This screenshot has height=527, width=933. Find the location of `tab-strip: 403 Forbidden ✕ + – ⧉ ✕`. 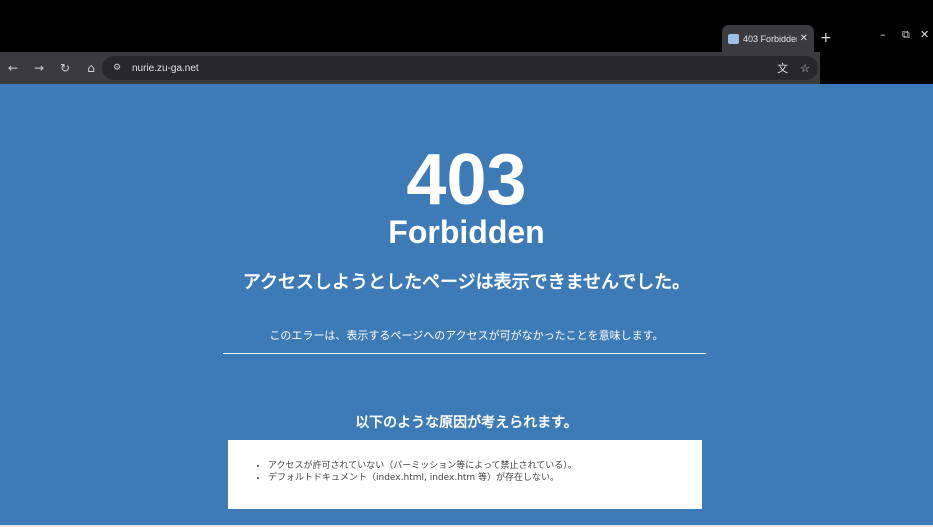

tab-strip: 403 Forbidden ✕ + – ⧉ ✕ is located at coordinates (466, 26).